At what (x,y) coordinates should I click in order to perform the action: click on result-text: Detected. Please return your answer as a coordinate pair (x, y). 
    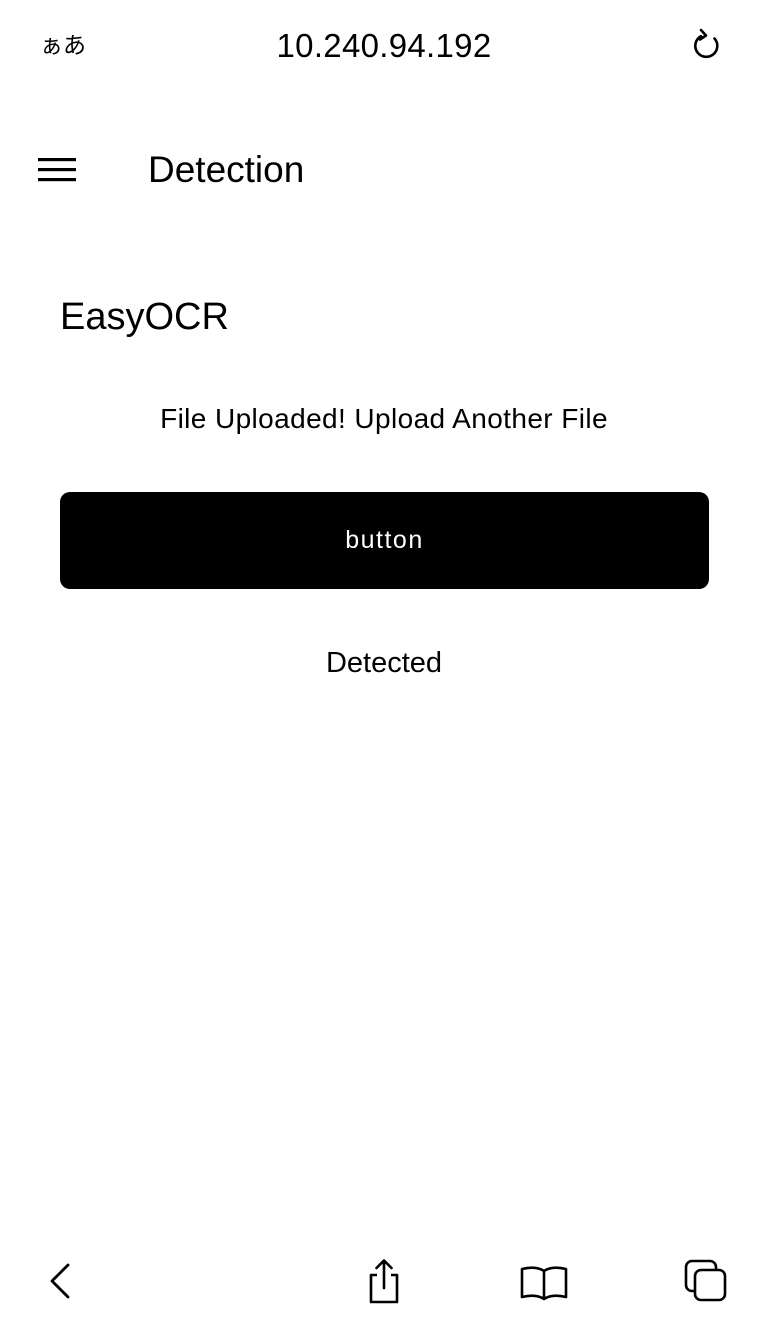
    Looking at the image, I should click on (384, 663).